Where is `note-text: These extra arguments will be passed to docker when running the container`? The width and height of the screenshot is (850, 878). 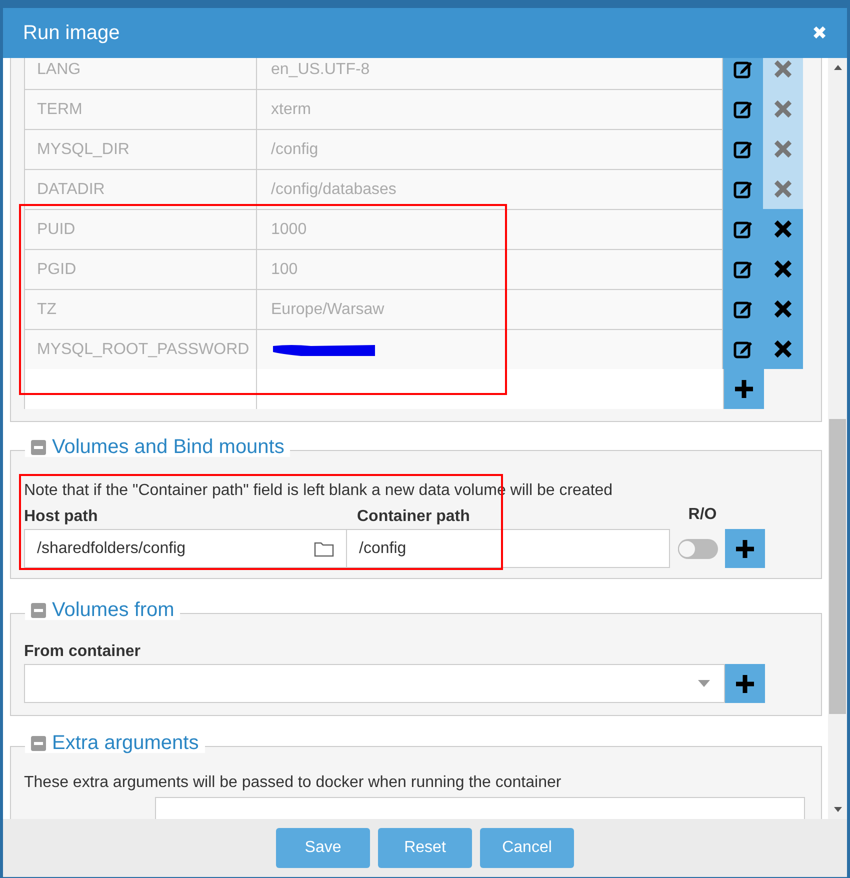
note-text: These extra arguments will be passed to docker when running the container is located at coordinates (293, 783).